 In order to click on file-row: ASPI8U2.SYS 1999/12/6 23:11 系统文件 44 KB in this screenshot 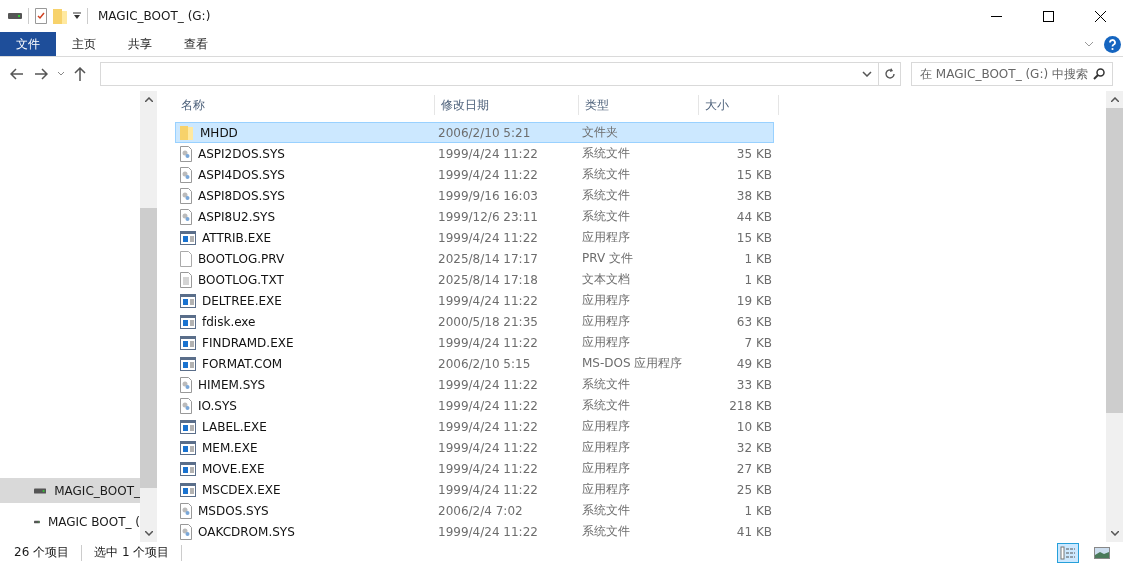, I will do `click(474, 216)`.